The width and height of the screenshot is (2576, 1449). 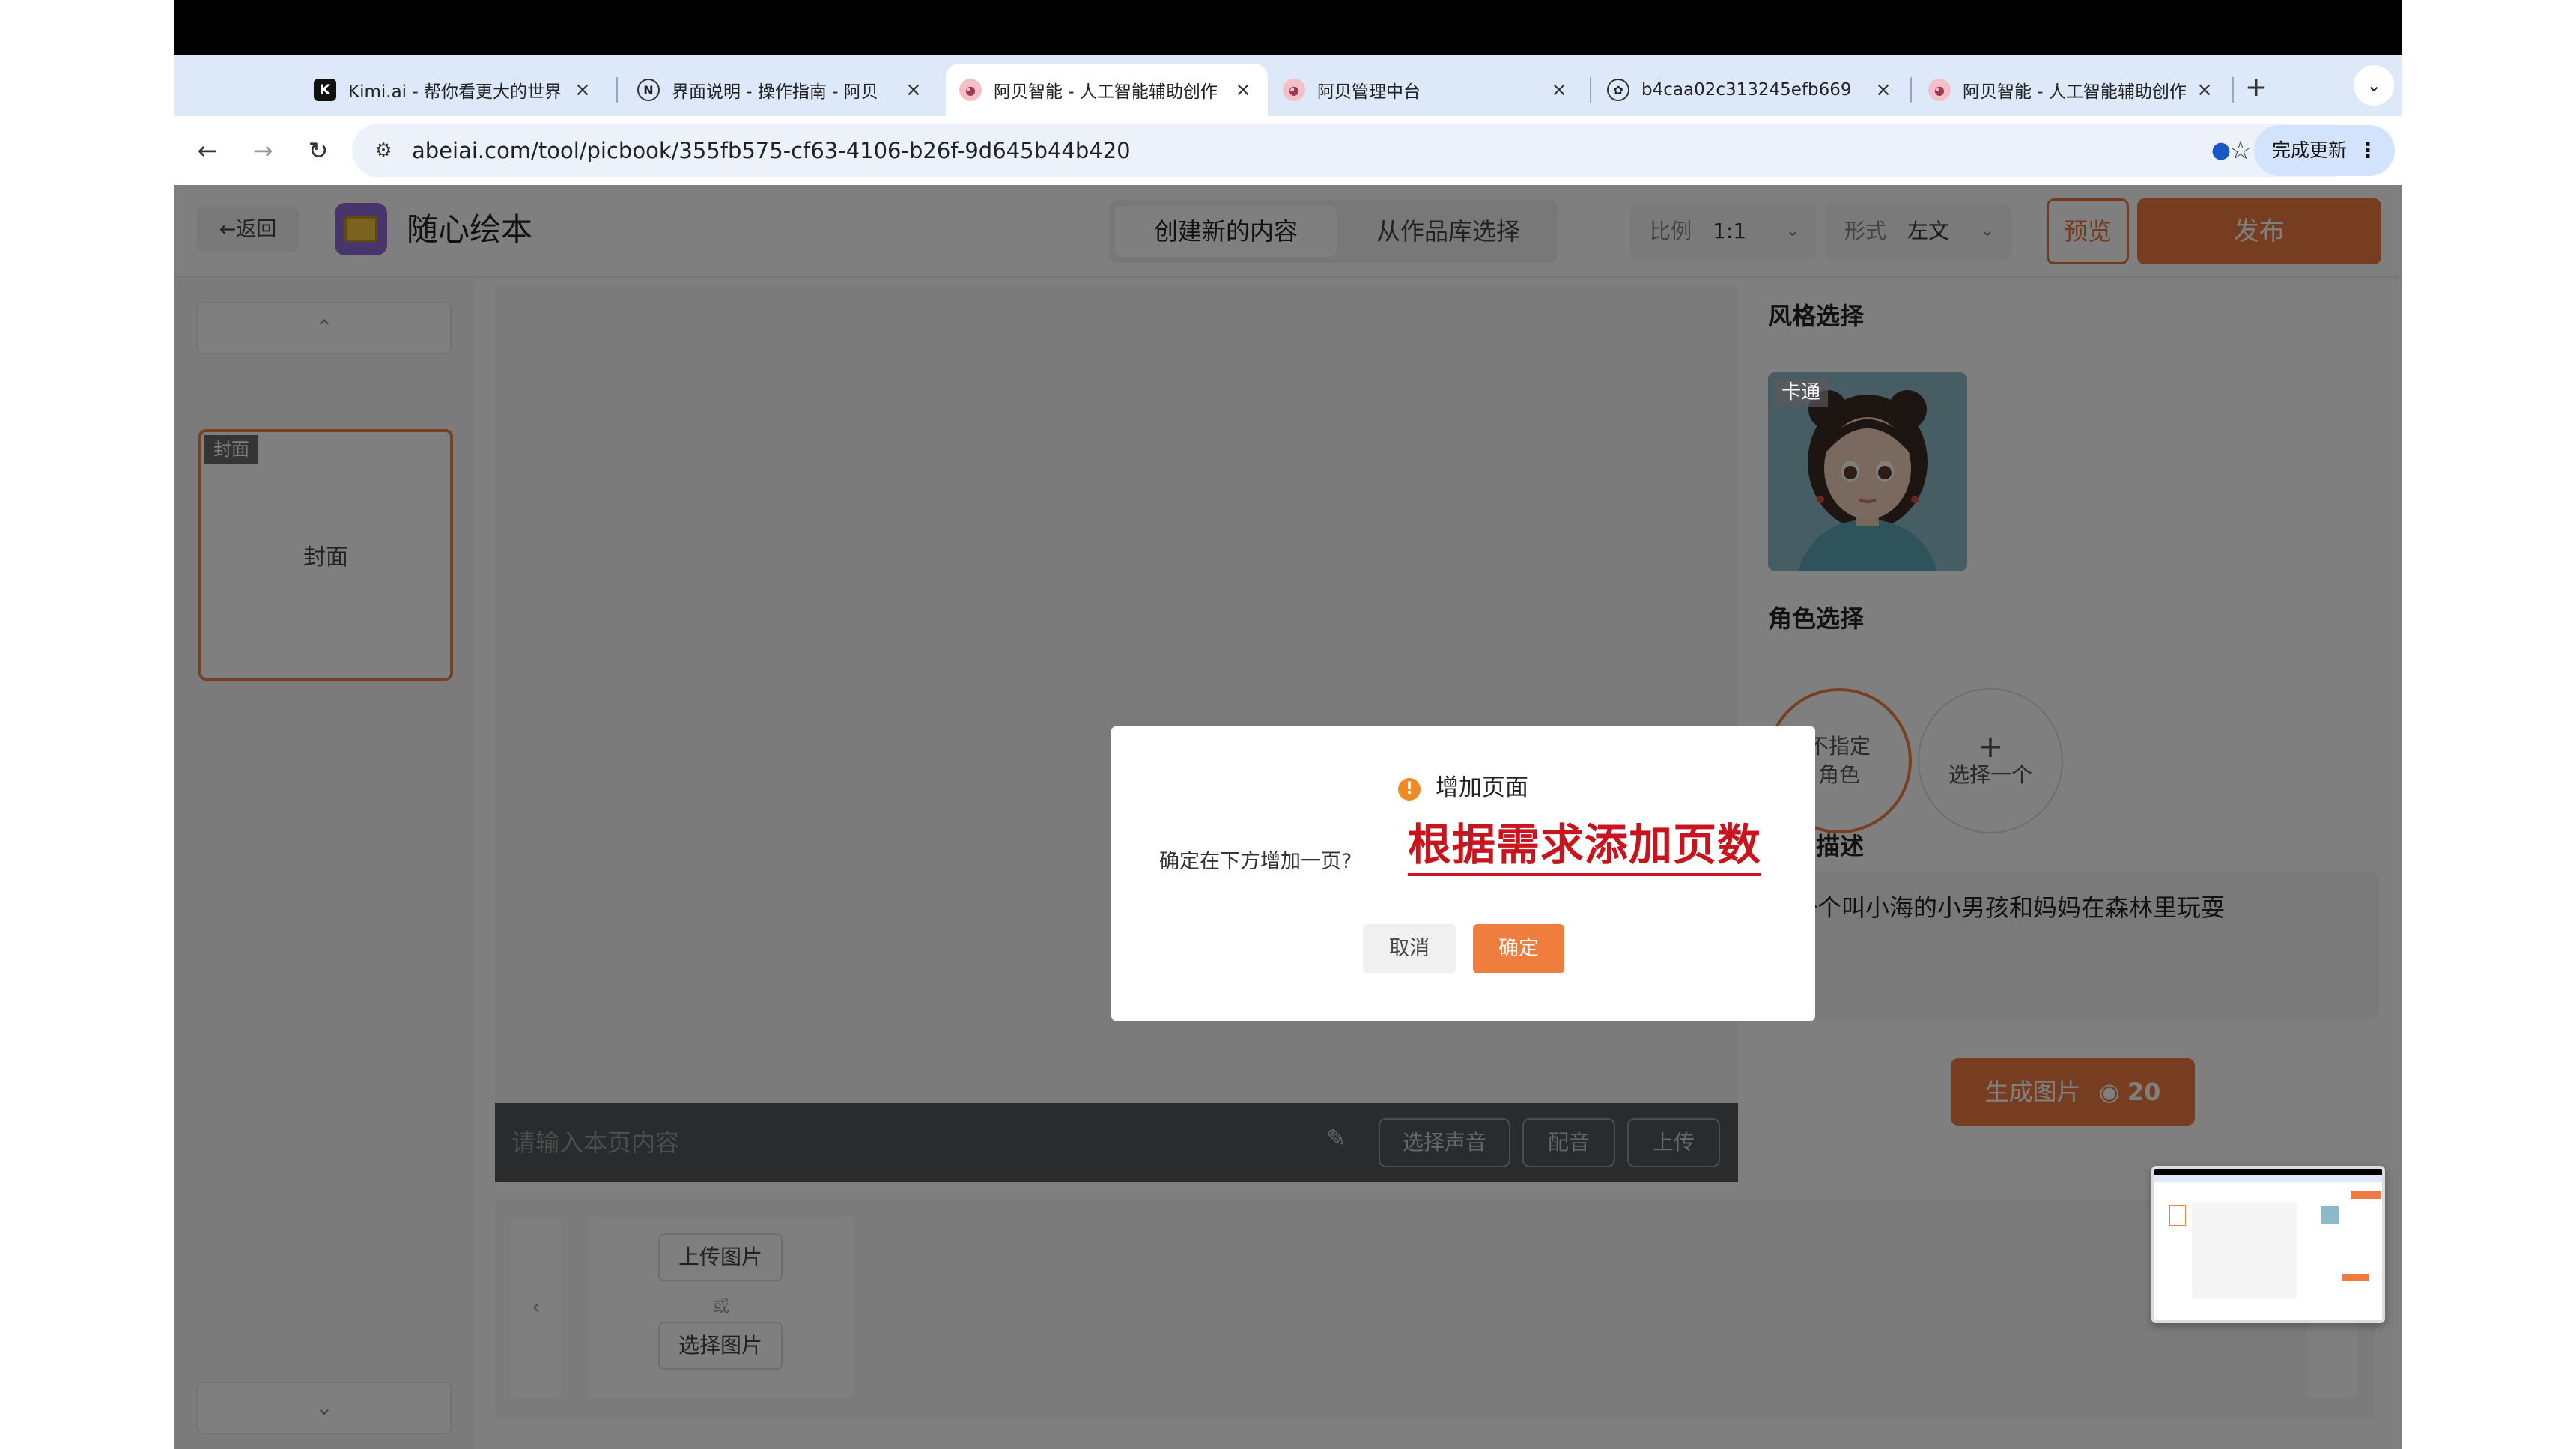 I want to click on tab-abei-2: ◕ 阿贝智能 - 人工智能辅助创作 ×, so click(x=2072, y=90).